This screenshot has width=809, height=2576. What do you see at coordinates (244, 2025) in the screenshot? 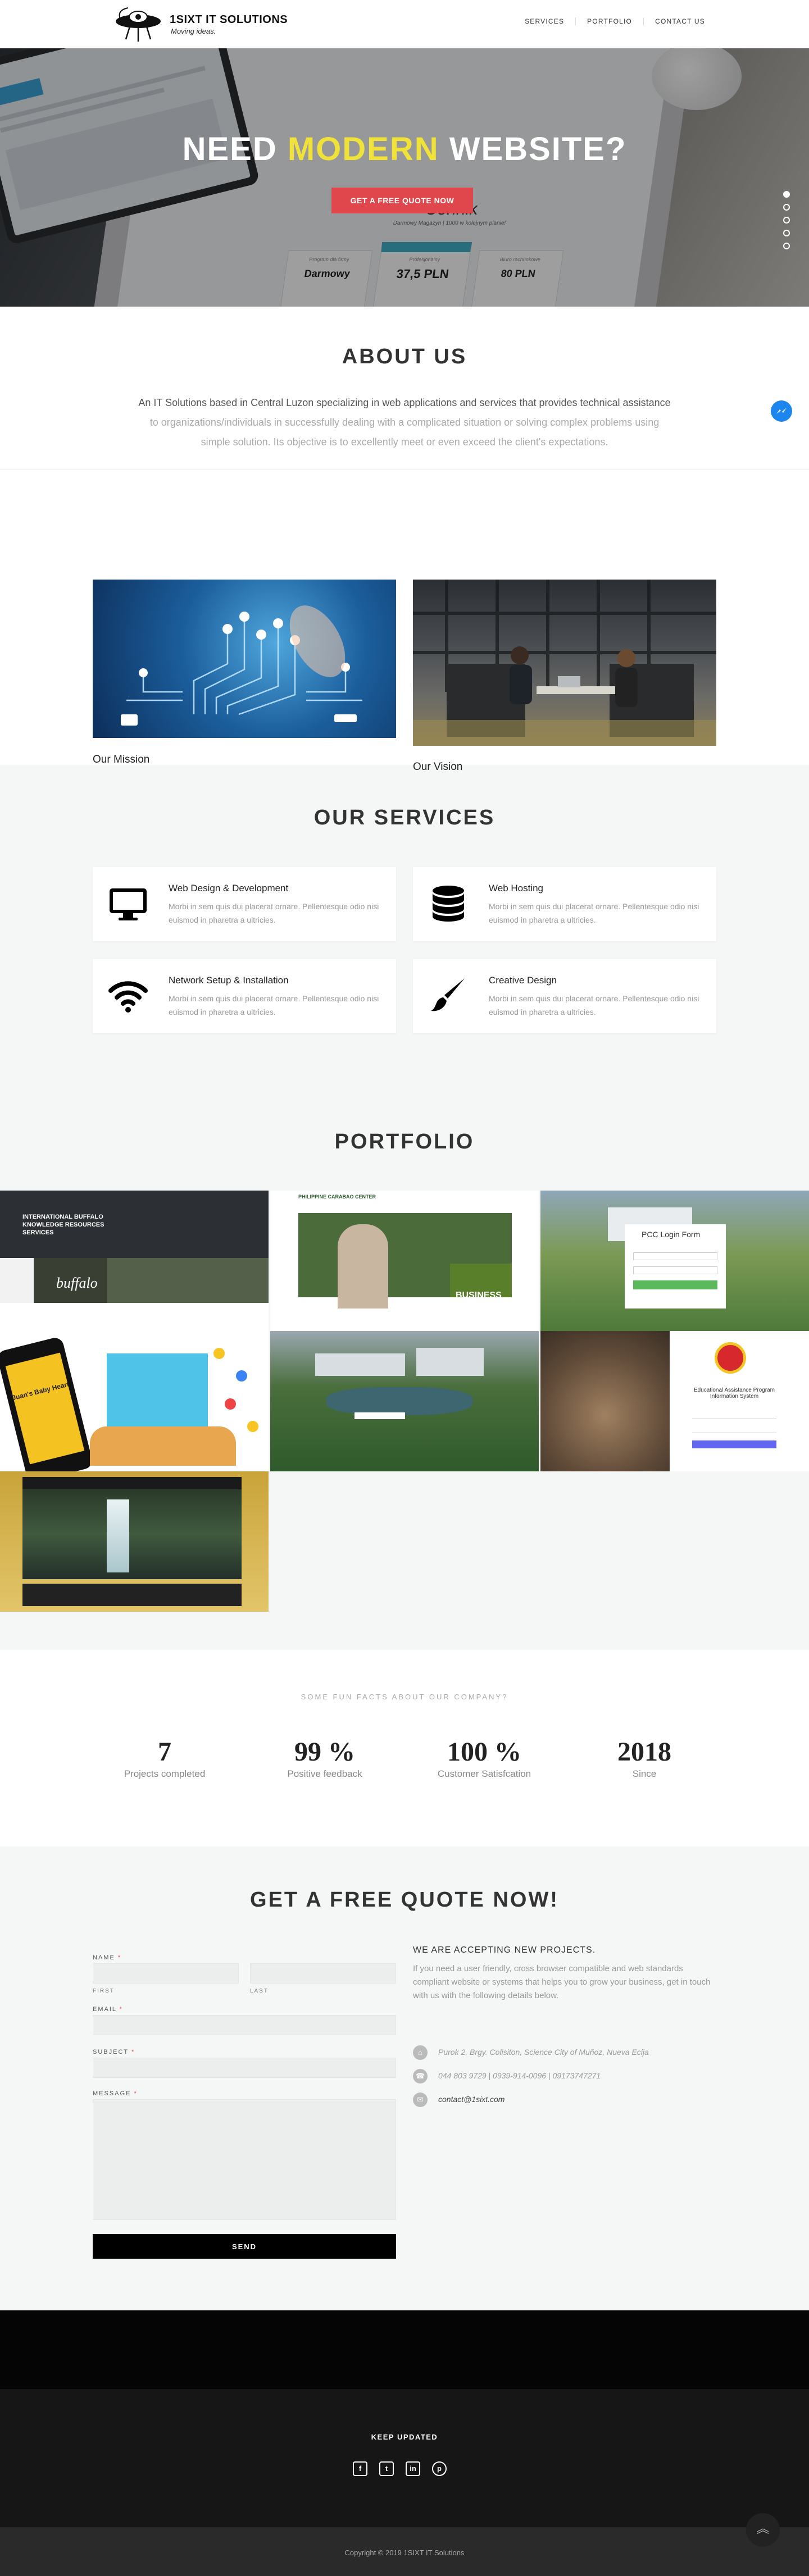
I see `email-field` at bounding box center [244, 2025].